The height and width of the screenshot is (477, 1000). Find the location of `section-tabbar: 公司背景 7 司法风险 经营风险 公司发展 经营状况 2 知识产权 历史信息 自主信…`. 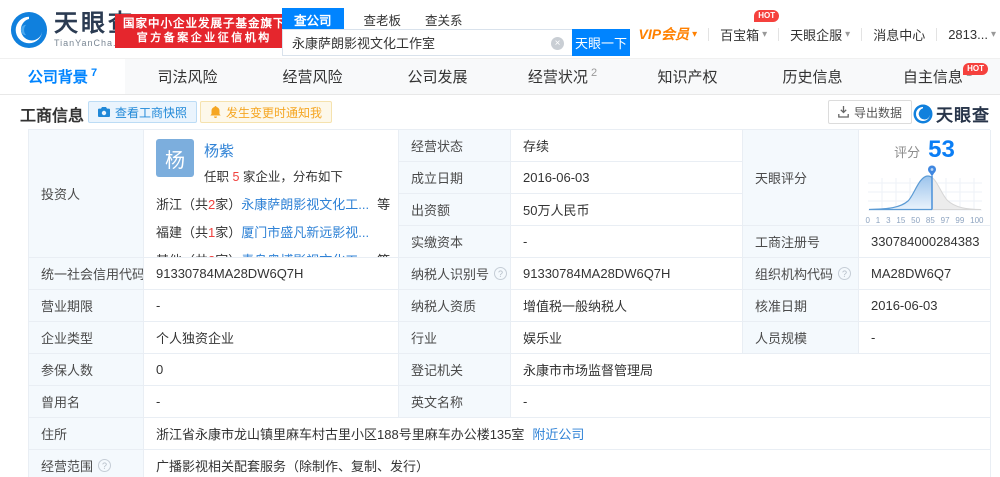

section-tabbar: 公司背景 7 司法风险 经营风险 公司发展 经营状况 2 知识产权 历史信息 自主信… is located at coordinates (500, 76).